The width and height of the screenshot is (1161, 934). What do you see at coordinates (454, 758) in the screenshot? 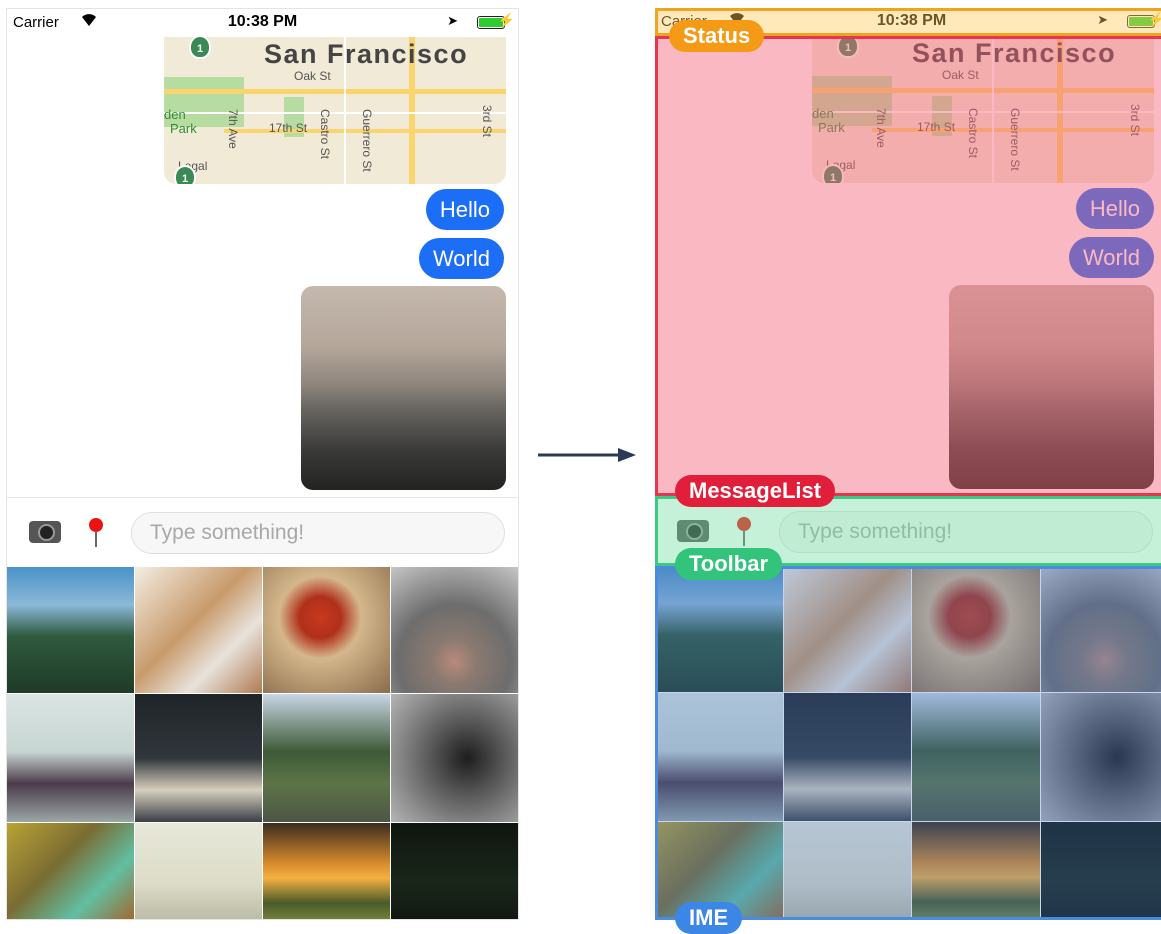
I see `gallery-tile-pinecone` at bounding box center [454, 758].